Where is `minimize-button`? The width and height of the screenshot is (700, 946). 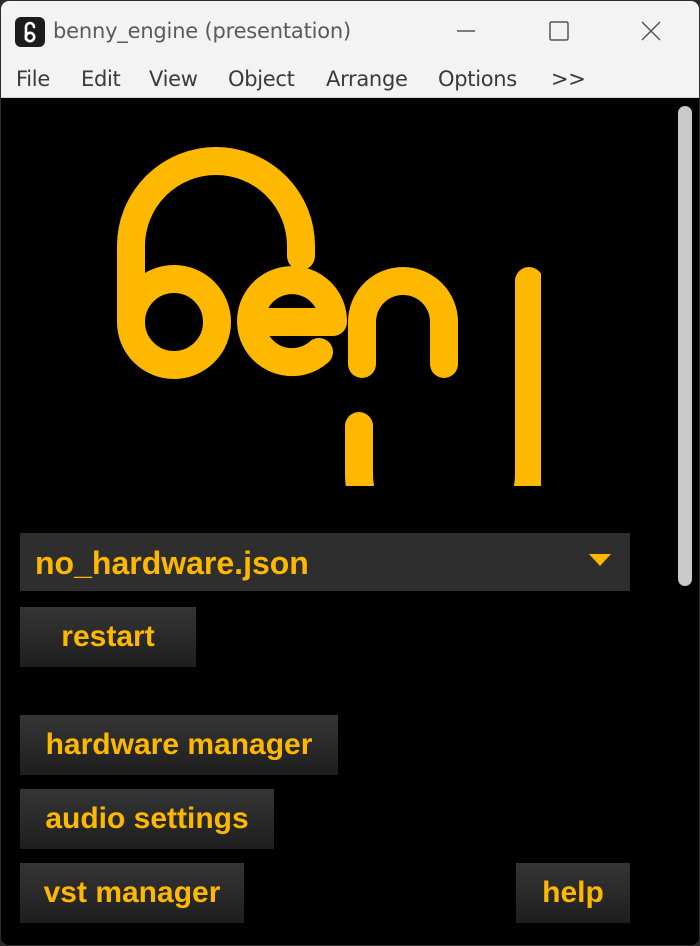
minimize-button is located at coordinates (466, 31).